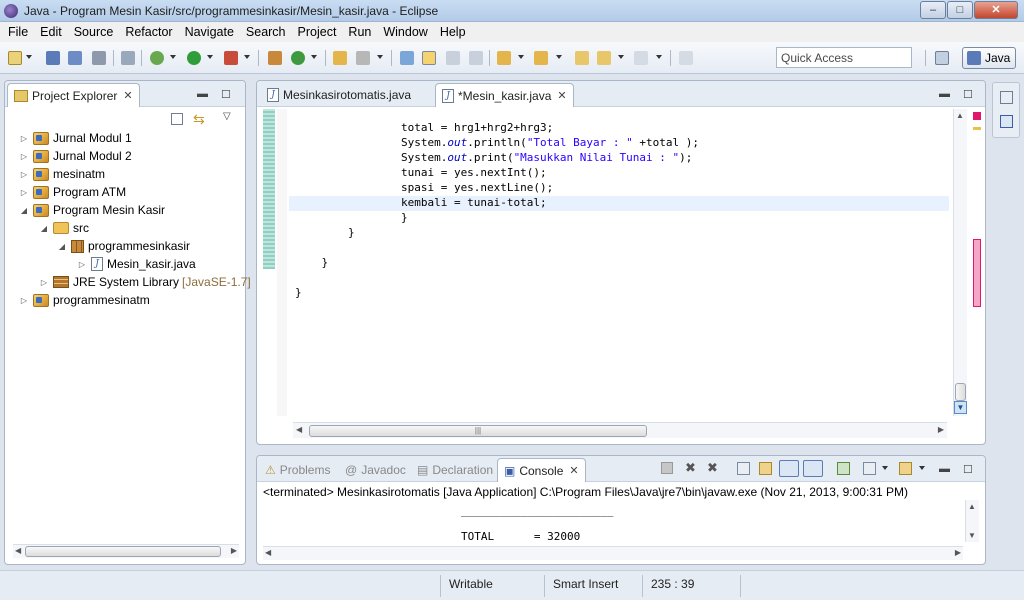 The image size is (1024, 600). I want to click on collapse-all-icon, so click(177, 119).